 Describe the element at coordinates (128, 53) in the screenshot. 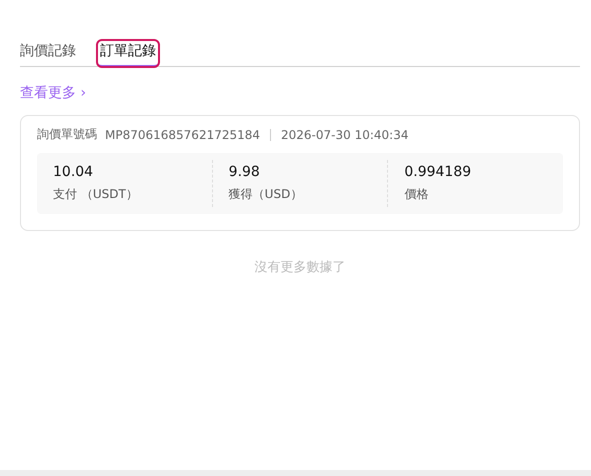

I see `tab: 訂單記錄` at that location.